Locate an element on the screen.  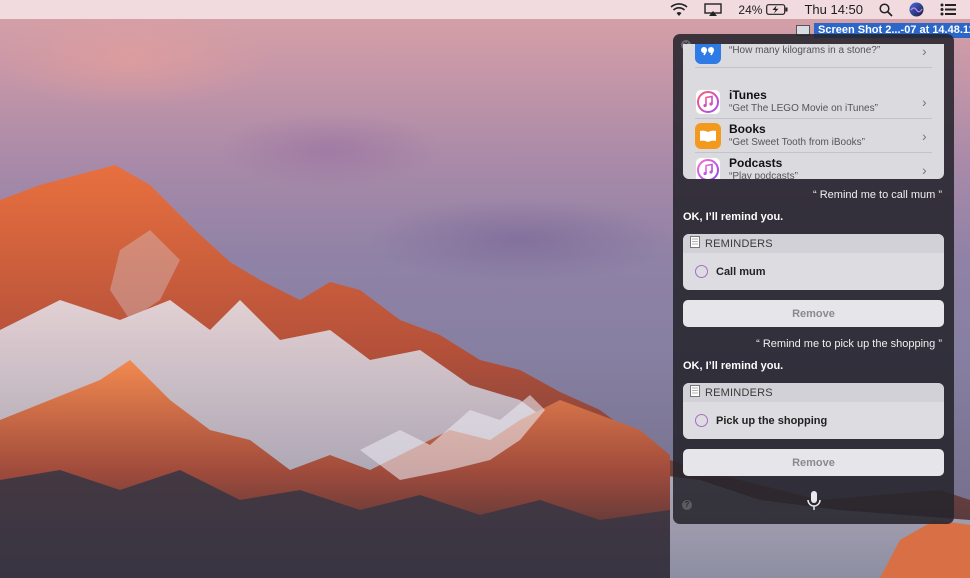
suggestion-row-itunes: iTunes “Get The LEGO Movie on iTunes” › is located at coordinates (813, 102).